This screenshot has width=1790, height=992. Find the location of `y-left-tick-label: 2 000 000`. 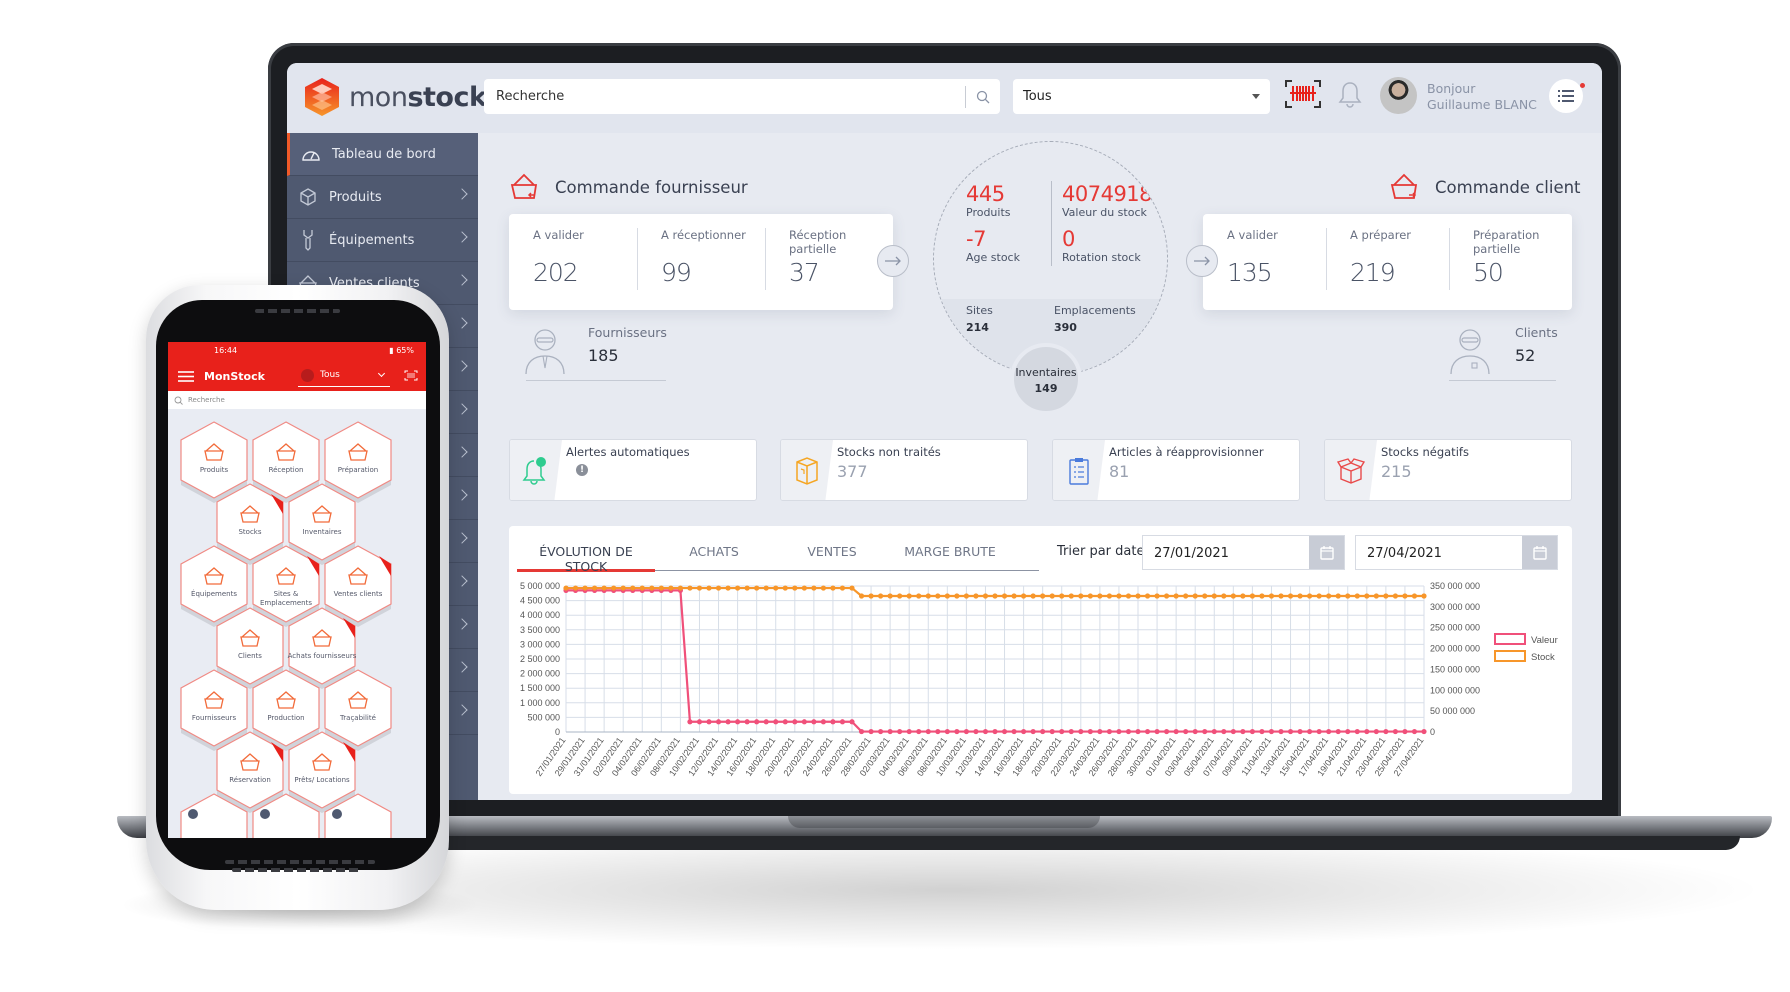

y-left-tick-label: 2 000 000 is located at coordinates (540, 674).